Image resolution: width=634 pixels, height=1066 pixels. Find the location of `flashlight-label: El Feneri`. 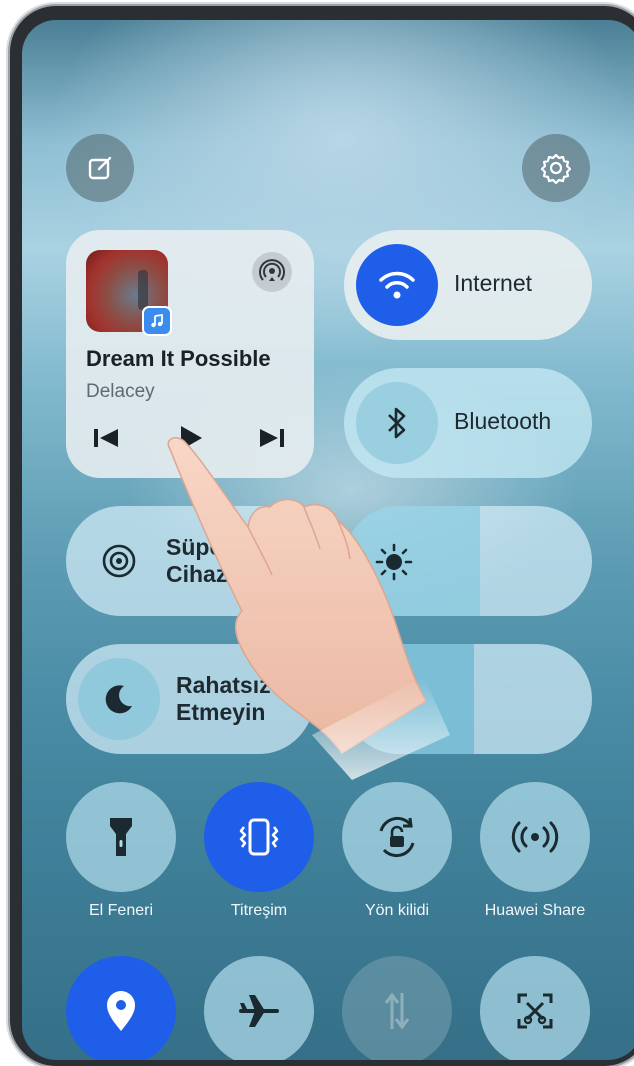

flashlight-label: El Feneri is located at coordinates (121, 910).